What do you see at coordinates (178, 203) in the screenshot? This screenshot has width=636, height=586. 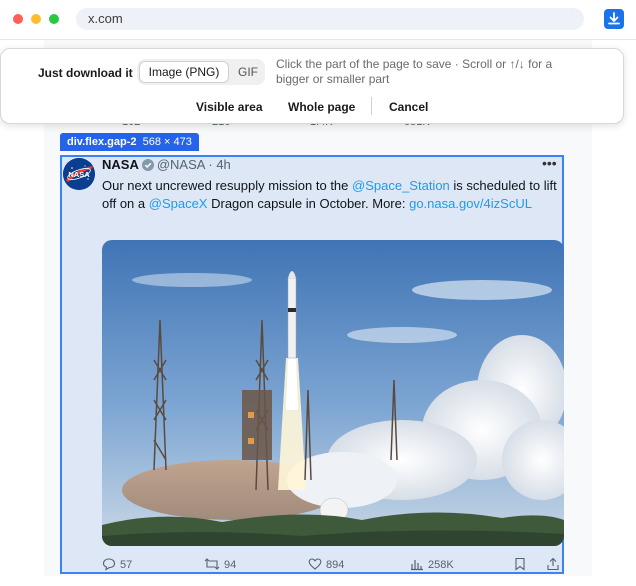 I see `mention-spacex: @SpaceX` at bounding box center [178, 203].